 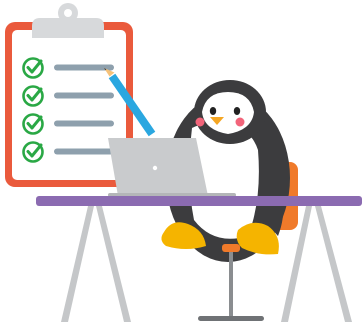 What do you see at coordinates (68, 20) in the screenshot?
I see `clipboard-clip-icon` at bounding box center [68, 20].